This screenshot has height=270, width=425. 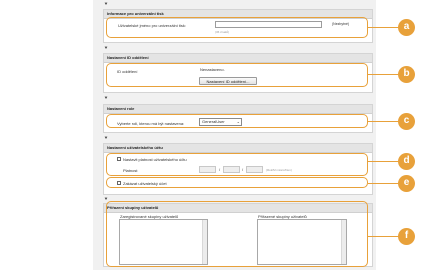 What do you see at coordinates (237, 182) in the screenshot?
I see `callout-frame-e` at bounding box center [237, 182].